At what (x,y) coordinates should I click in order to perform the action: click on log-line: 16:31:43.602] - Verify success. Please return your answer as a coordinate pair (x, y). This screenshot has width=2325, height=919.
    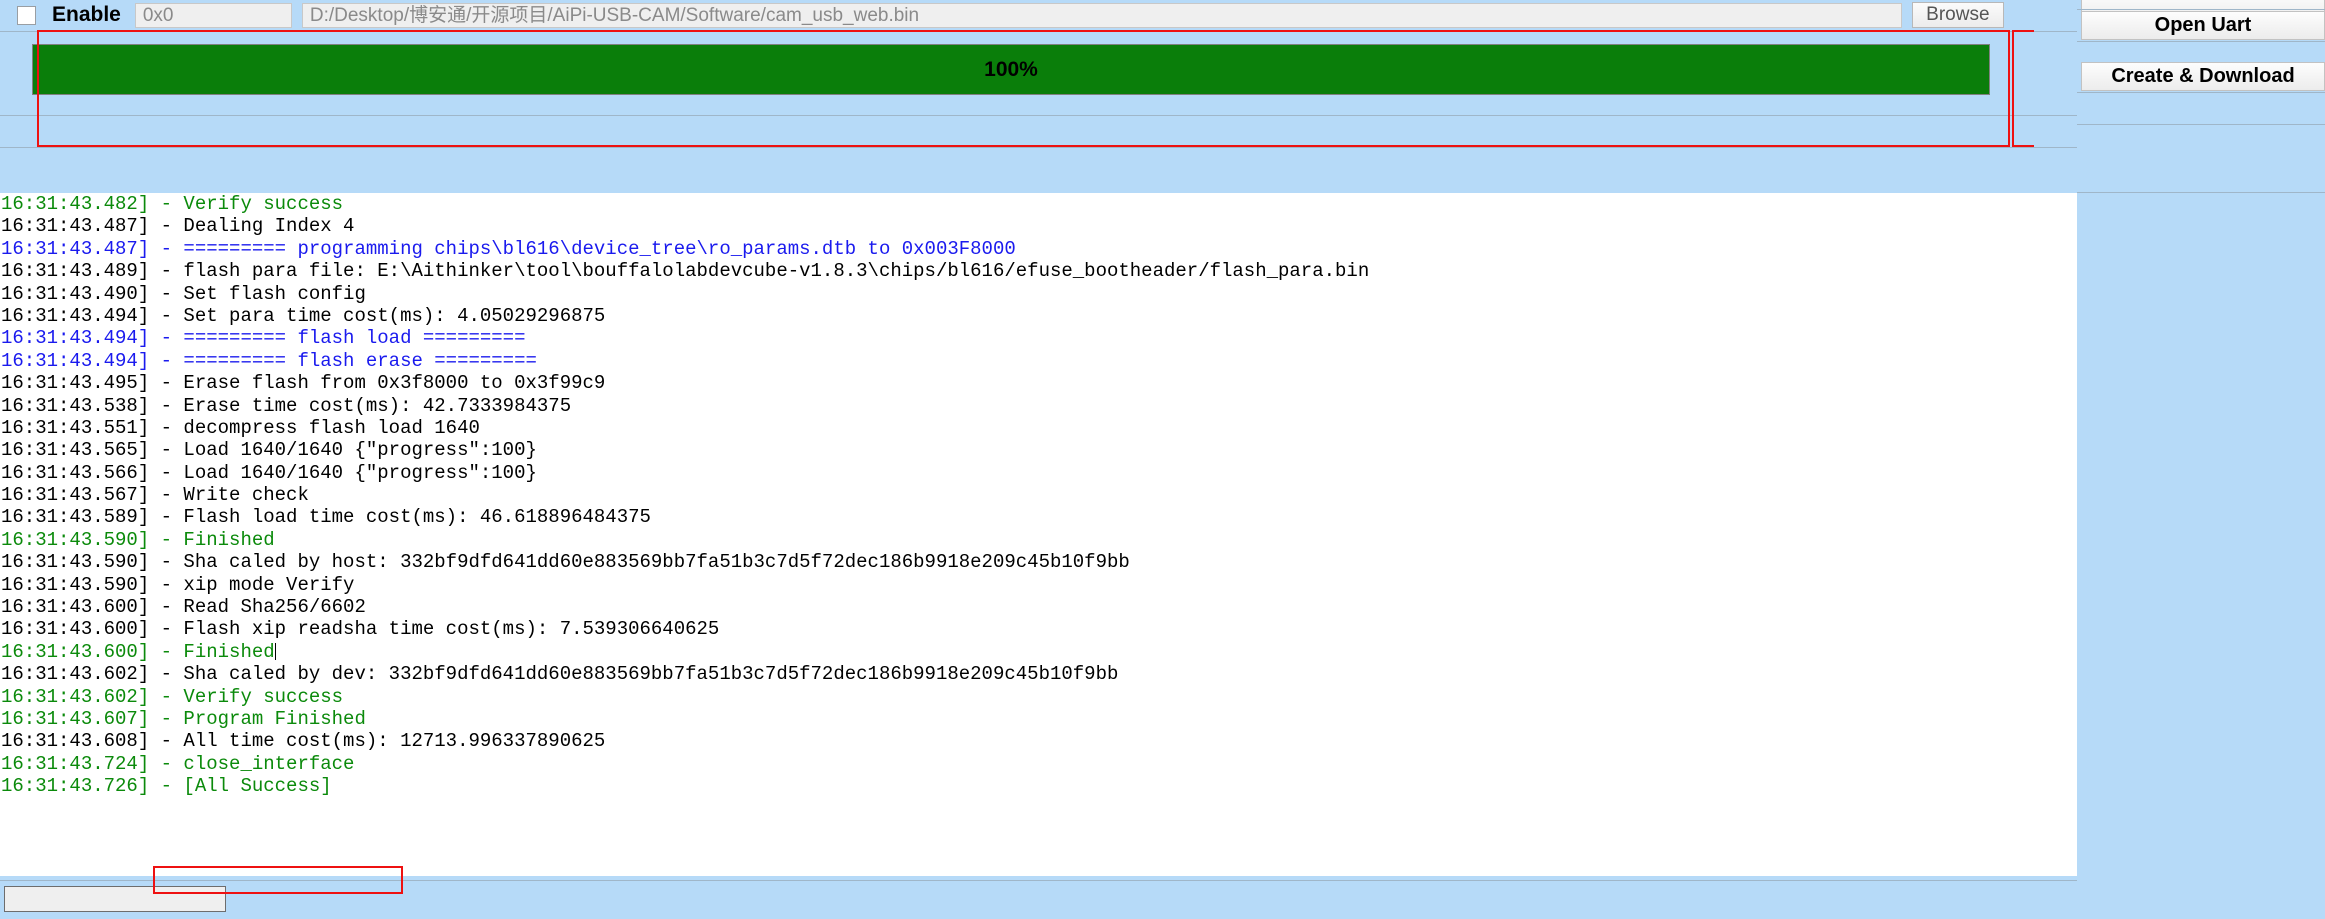
    Looking at the image, I should click on (1038, 697).